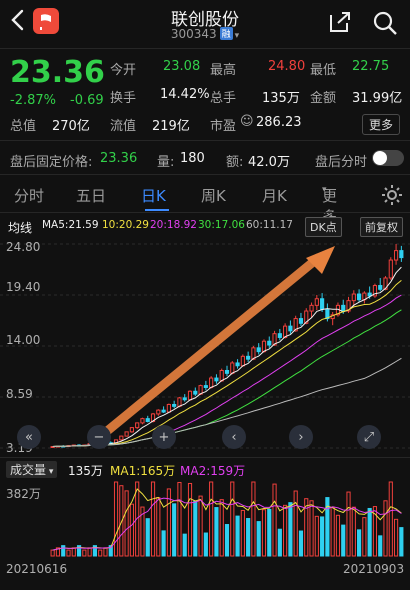 This screenshot has height=590, width=410. Describe the element at coordinates (171, 126) in the screenshot. I see `quote-field-value: 219亿` at that location.